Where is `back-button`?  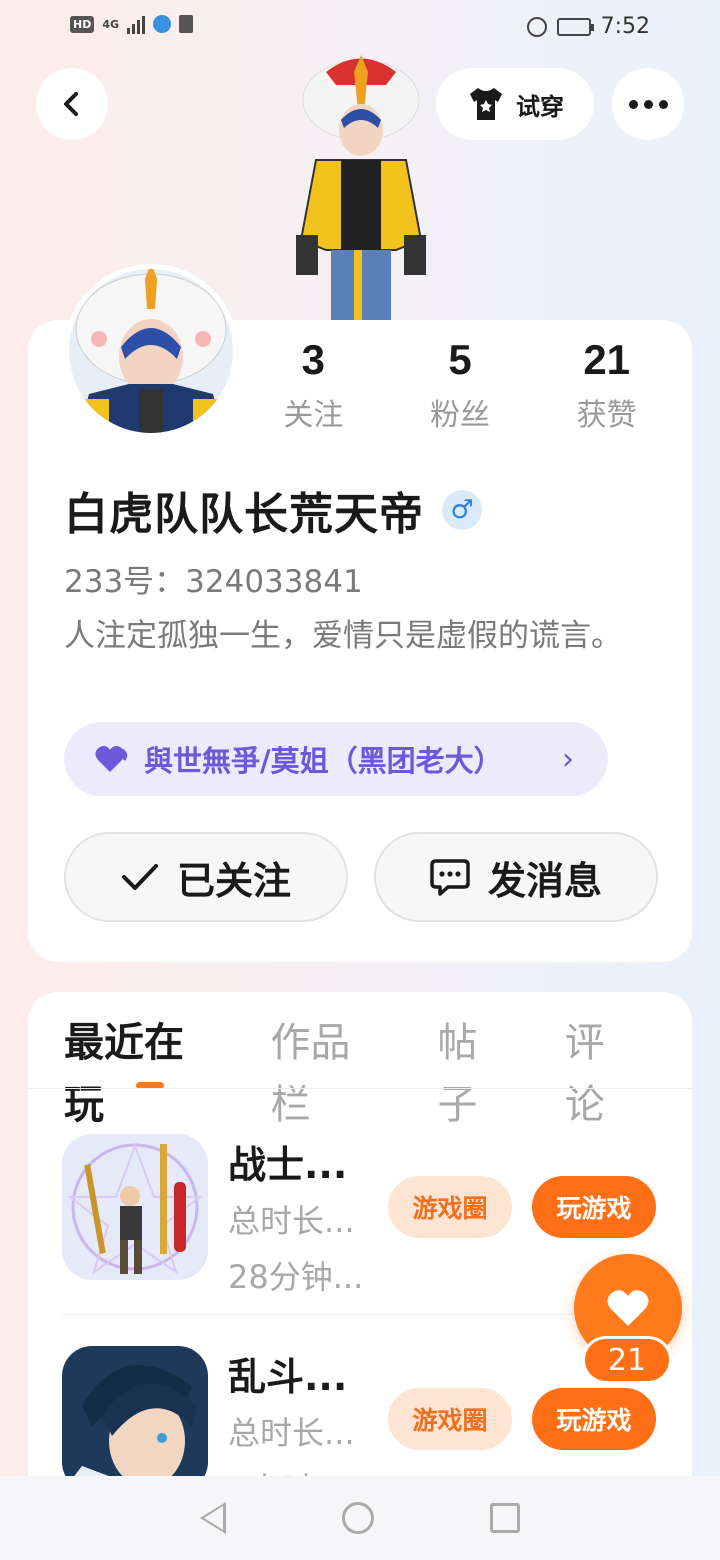
back-button is located at coordinates (72, 104).